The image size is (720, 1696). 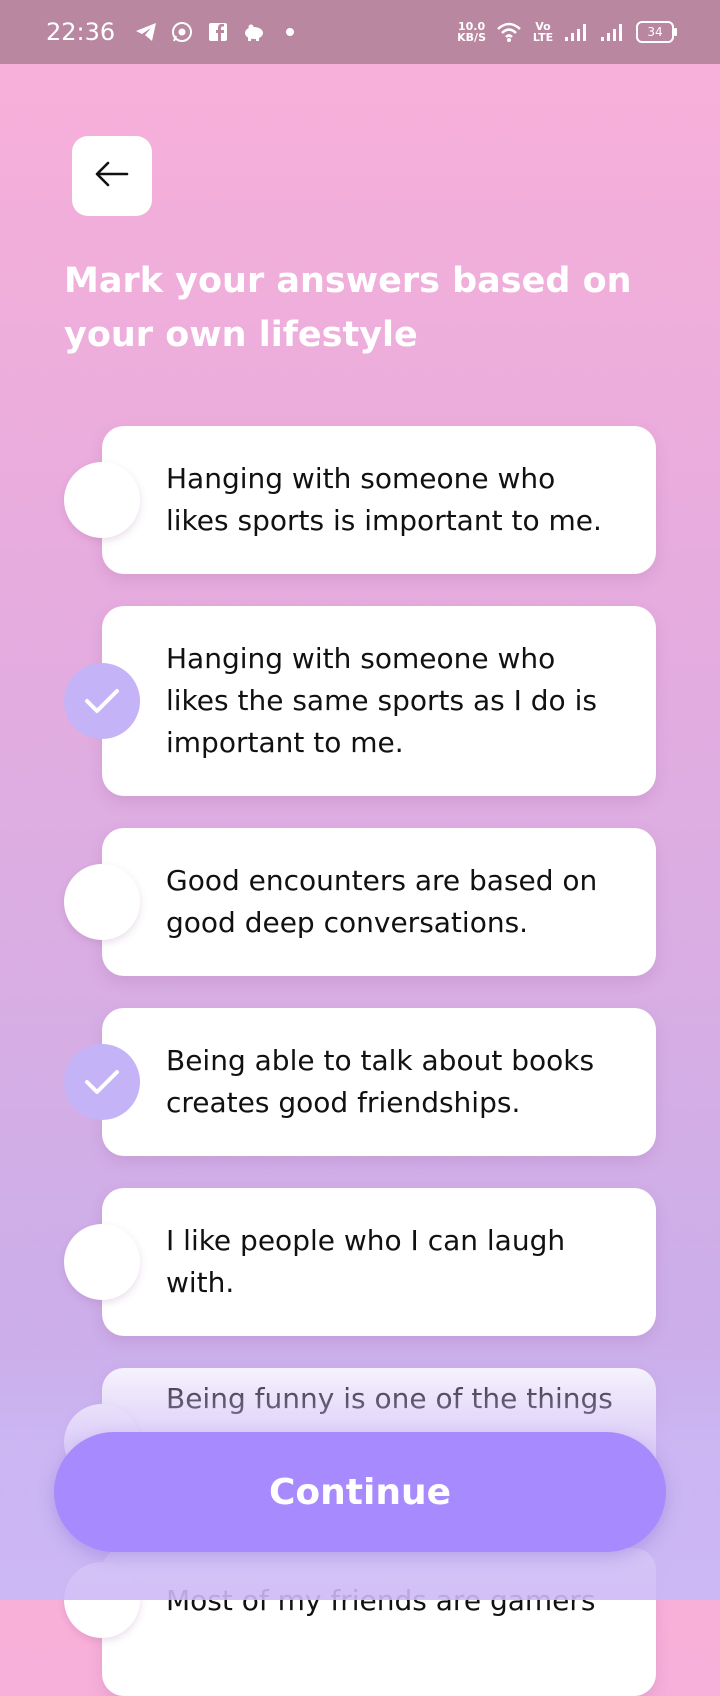 I want to click on answer-option-3-checkbox, so click(x=102, y=902).